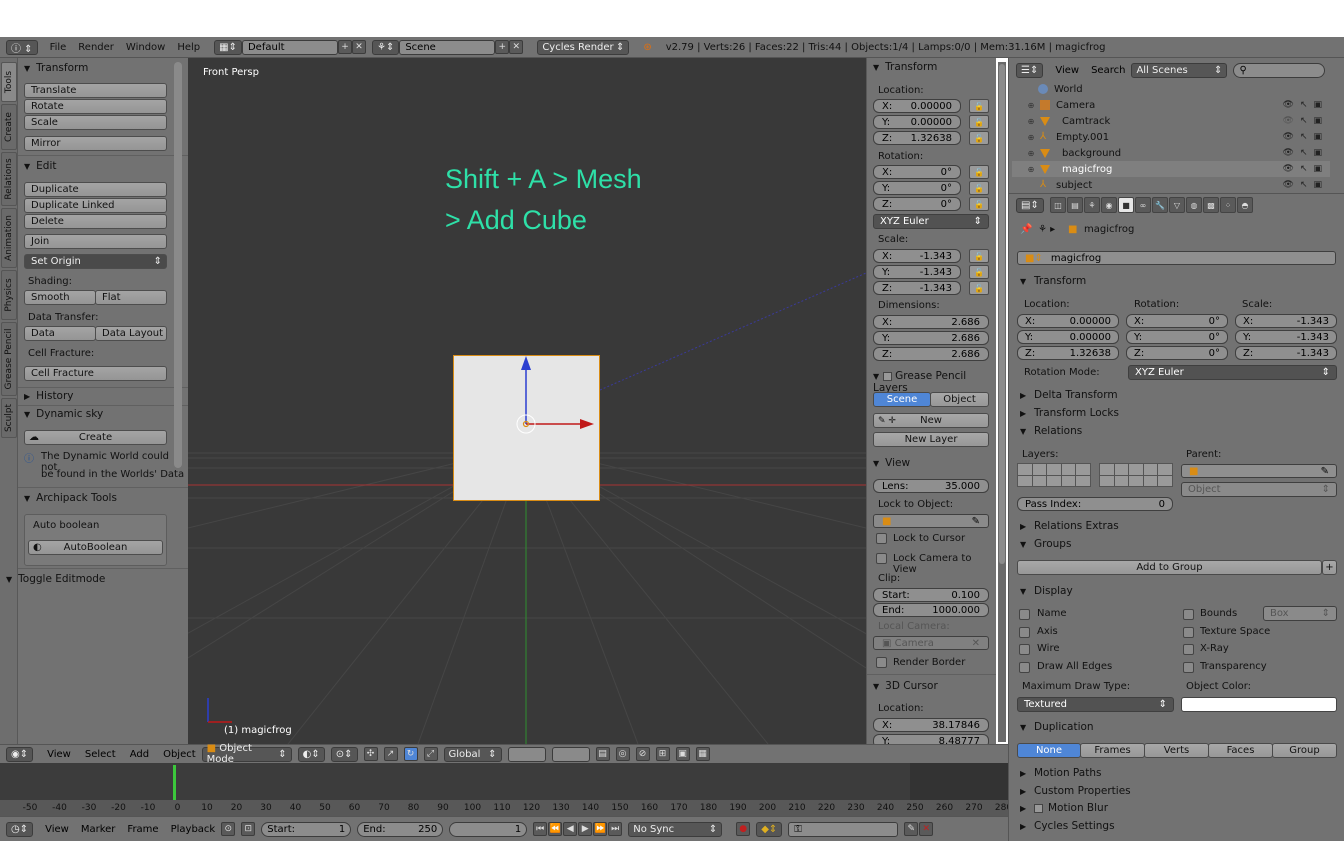 The width and height of the screenshot is (1344, 841). What do you see at coordinates (1288, 153) in the screenshot?
I see `eye-icon: 👁` at bounding box center [1288, 153].